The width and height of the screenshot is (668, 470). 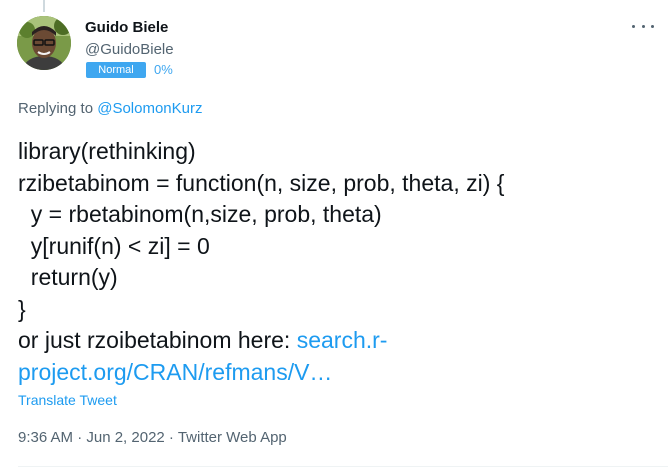 I want to click on badge-row: Normal 0%, so click(x=129, y=69).